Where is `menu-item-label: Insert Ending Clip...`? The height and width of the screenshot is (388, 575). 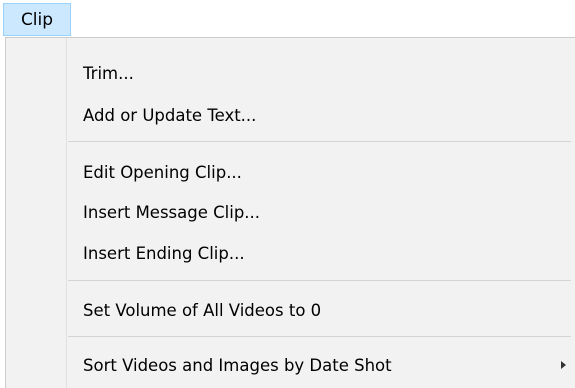 menu-item-label: Insert Ending Clip... is located at coordinates (164, 253).